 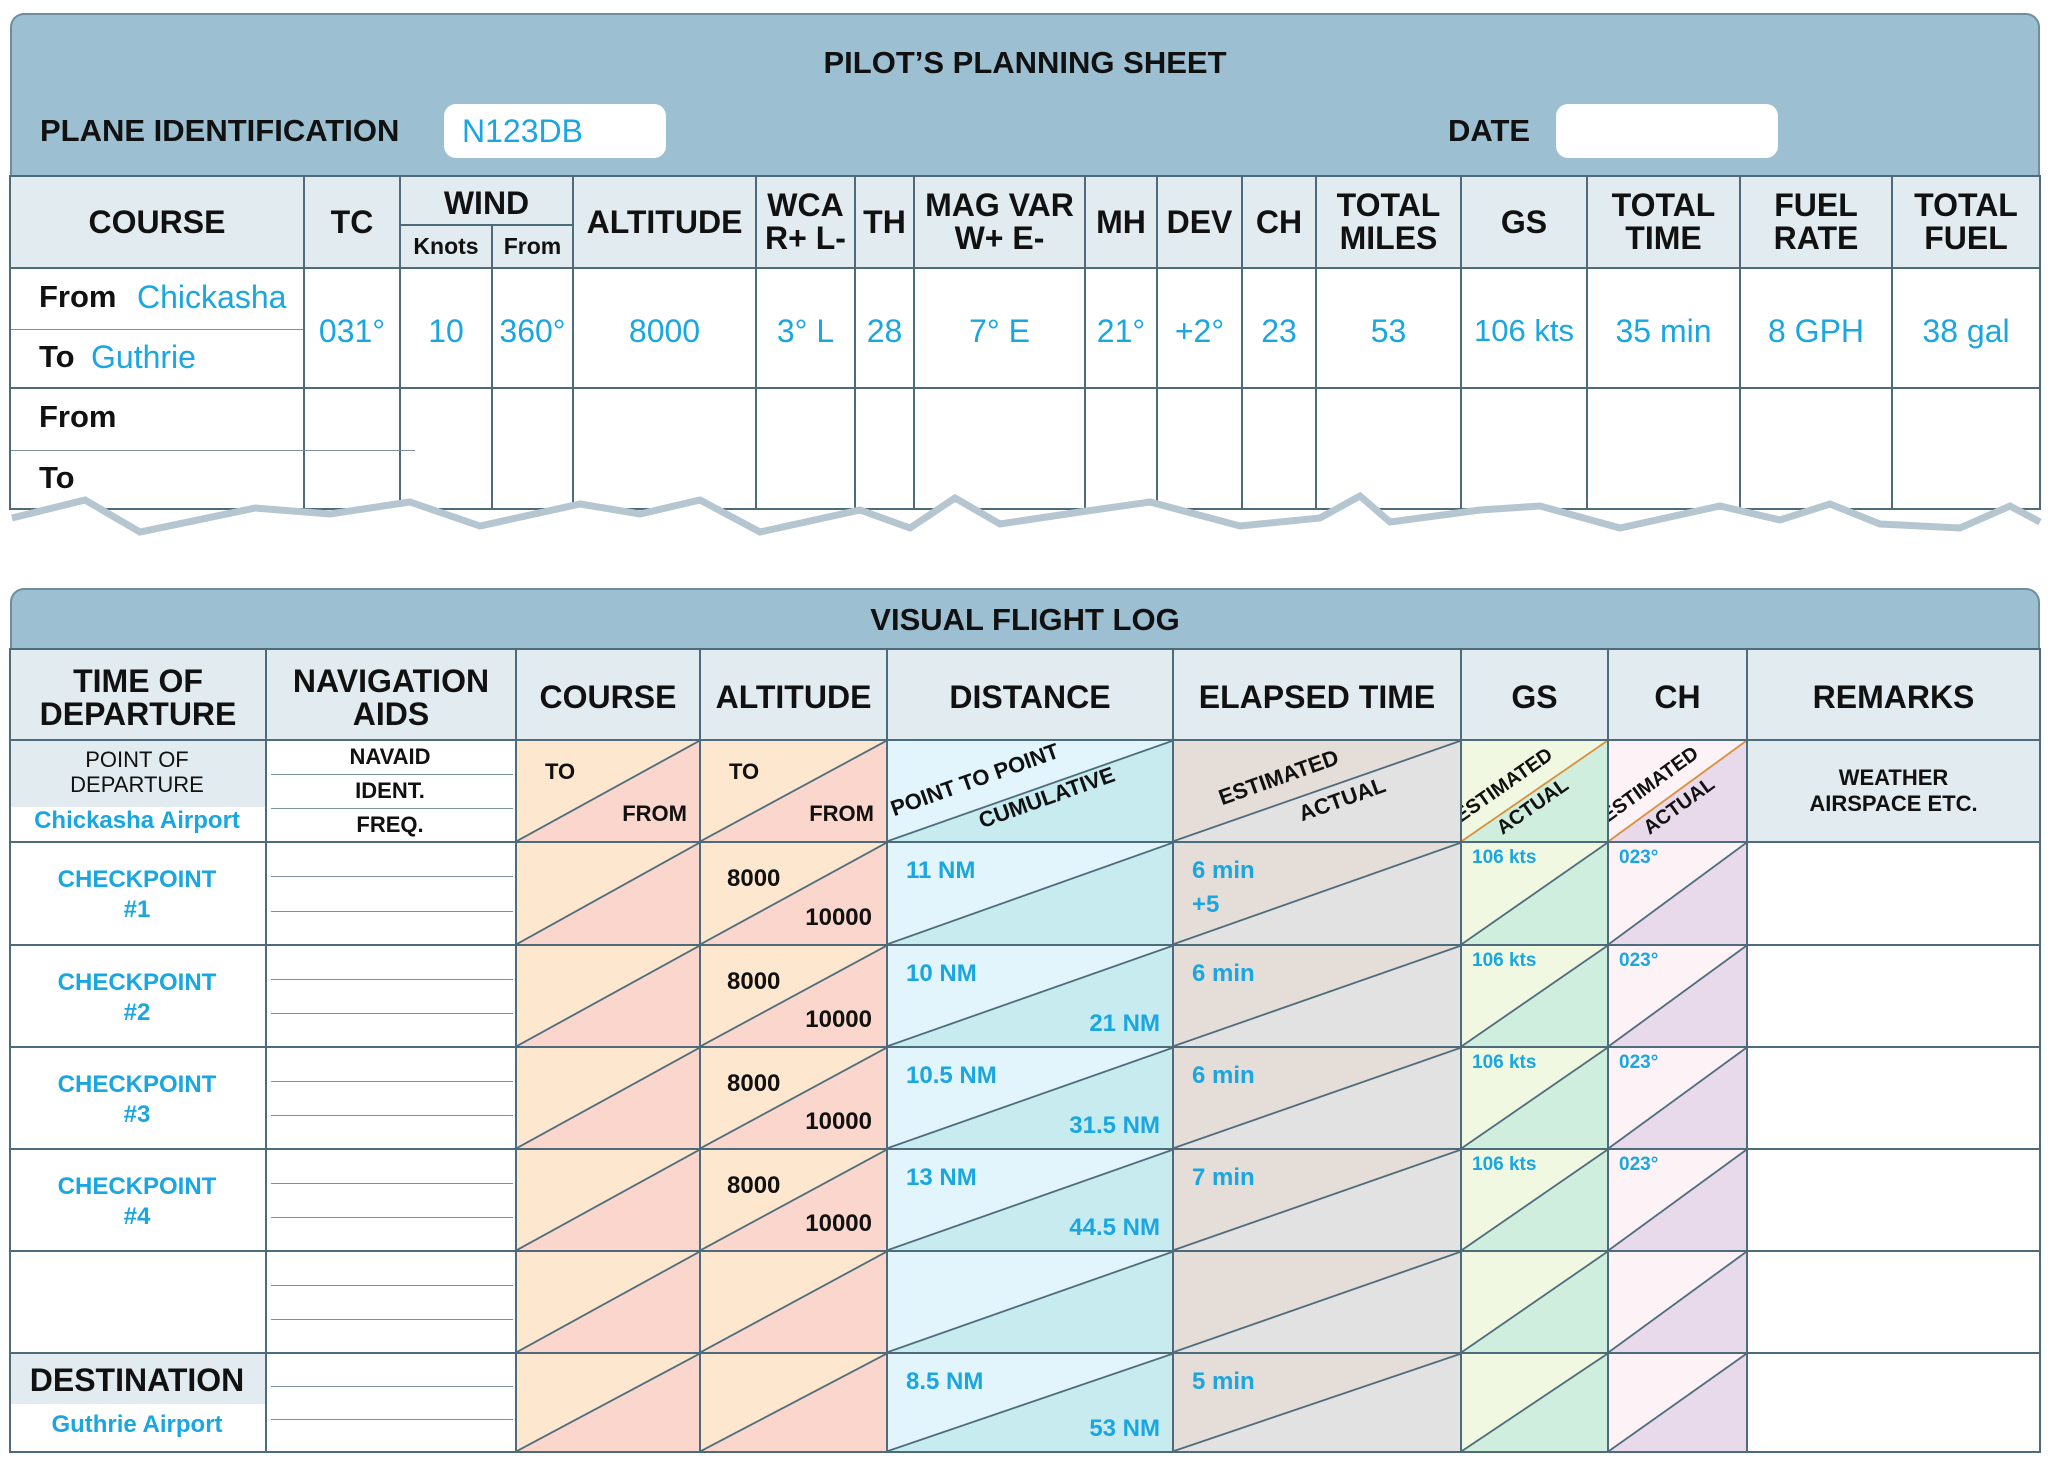 What do you see at coordinates (664, 328) in the screenshot?
I see `leg-altitude: 8000` at bounding box center [664, 328].